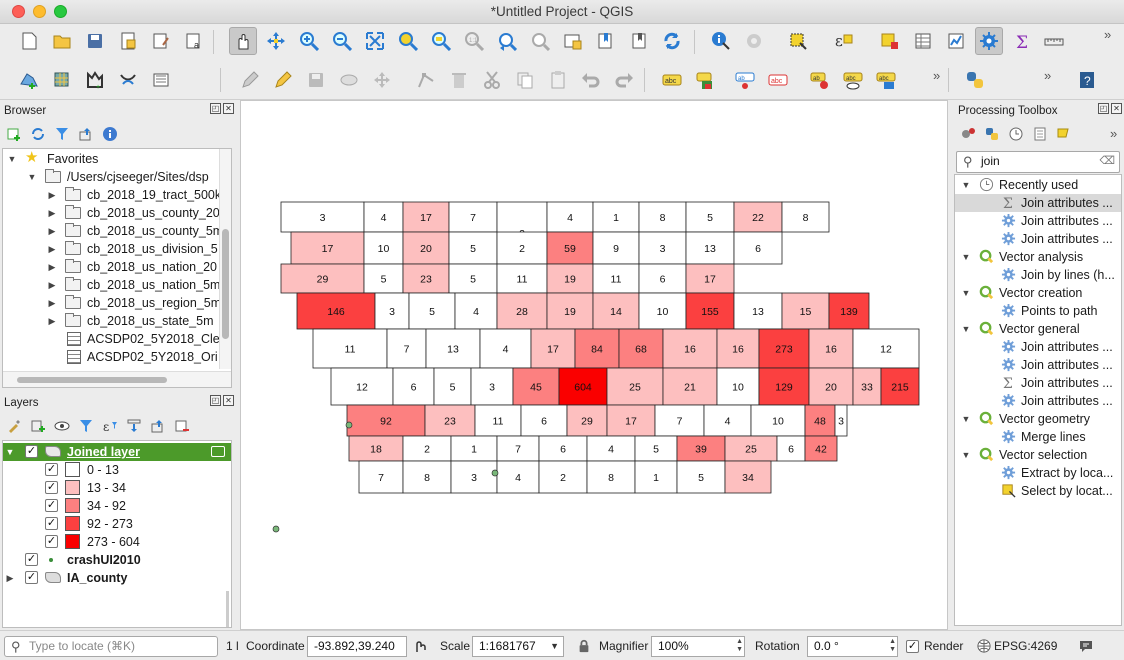 The image size is (1124, 660). Describe the element at coordinates (1116, 108) in the screenshot. I see `close-panel-button: ✕` at that location.